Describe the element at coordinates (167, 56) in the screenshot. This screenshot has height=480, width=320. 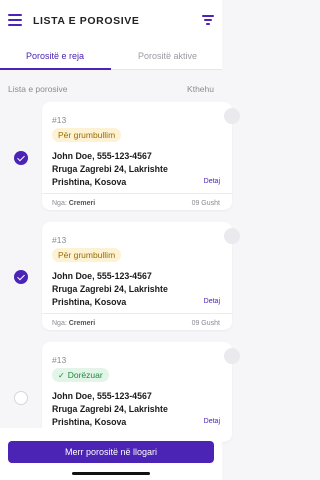
I see `tab-active-orders: Porositë aktive` at that location.